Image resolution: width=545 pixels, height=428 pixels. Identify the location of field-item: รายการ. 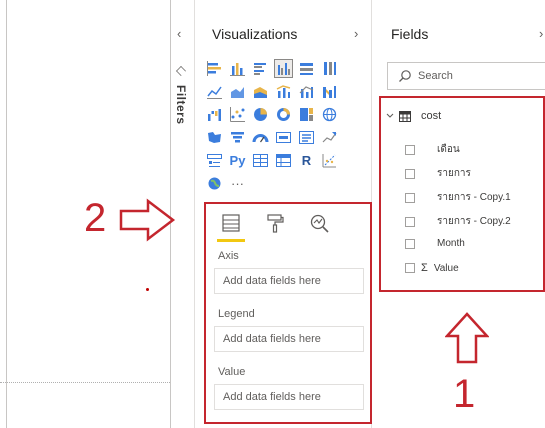
(438, 173).